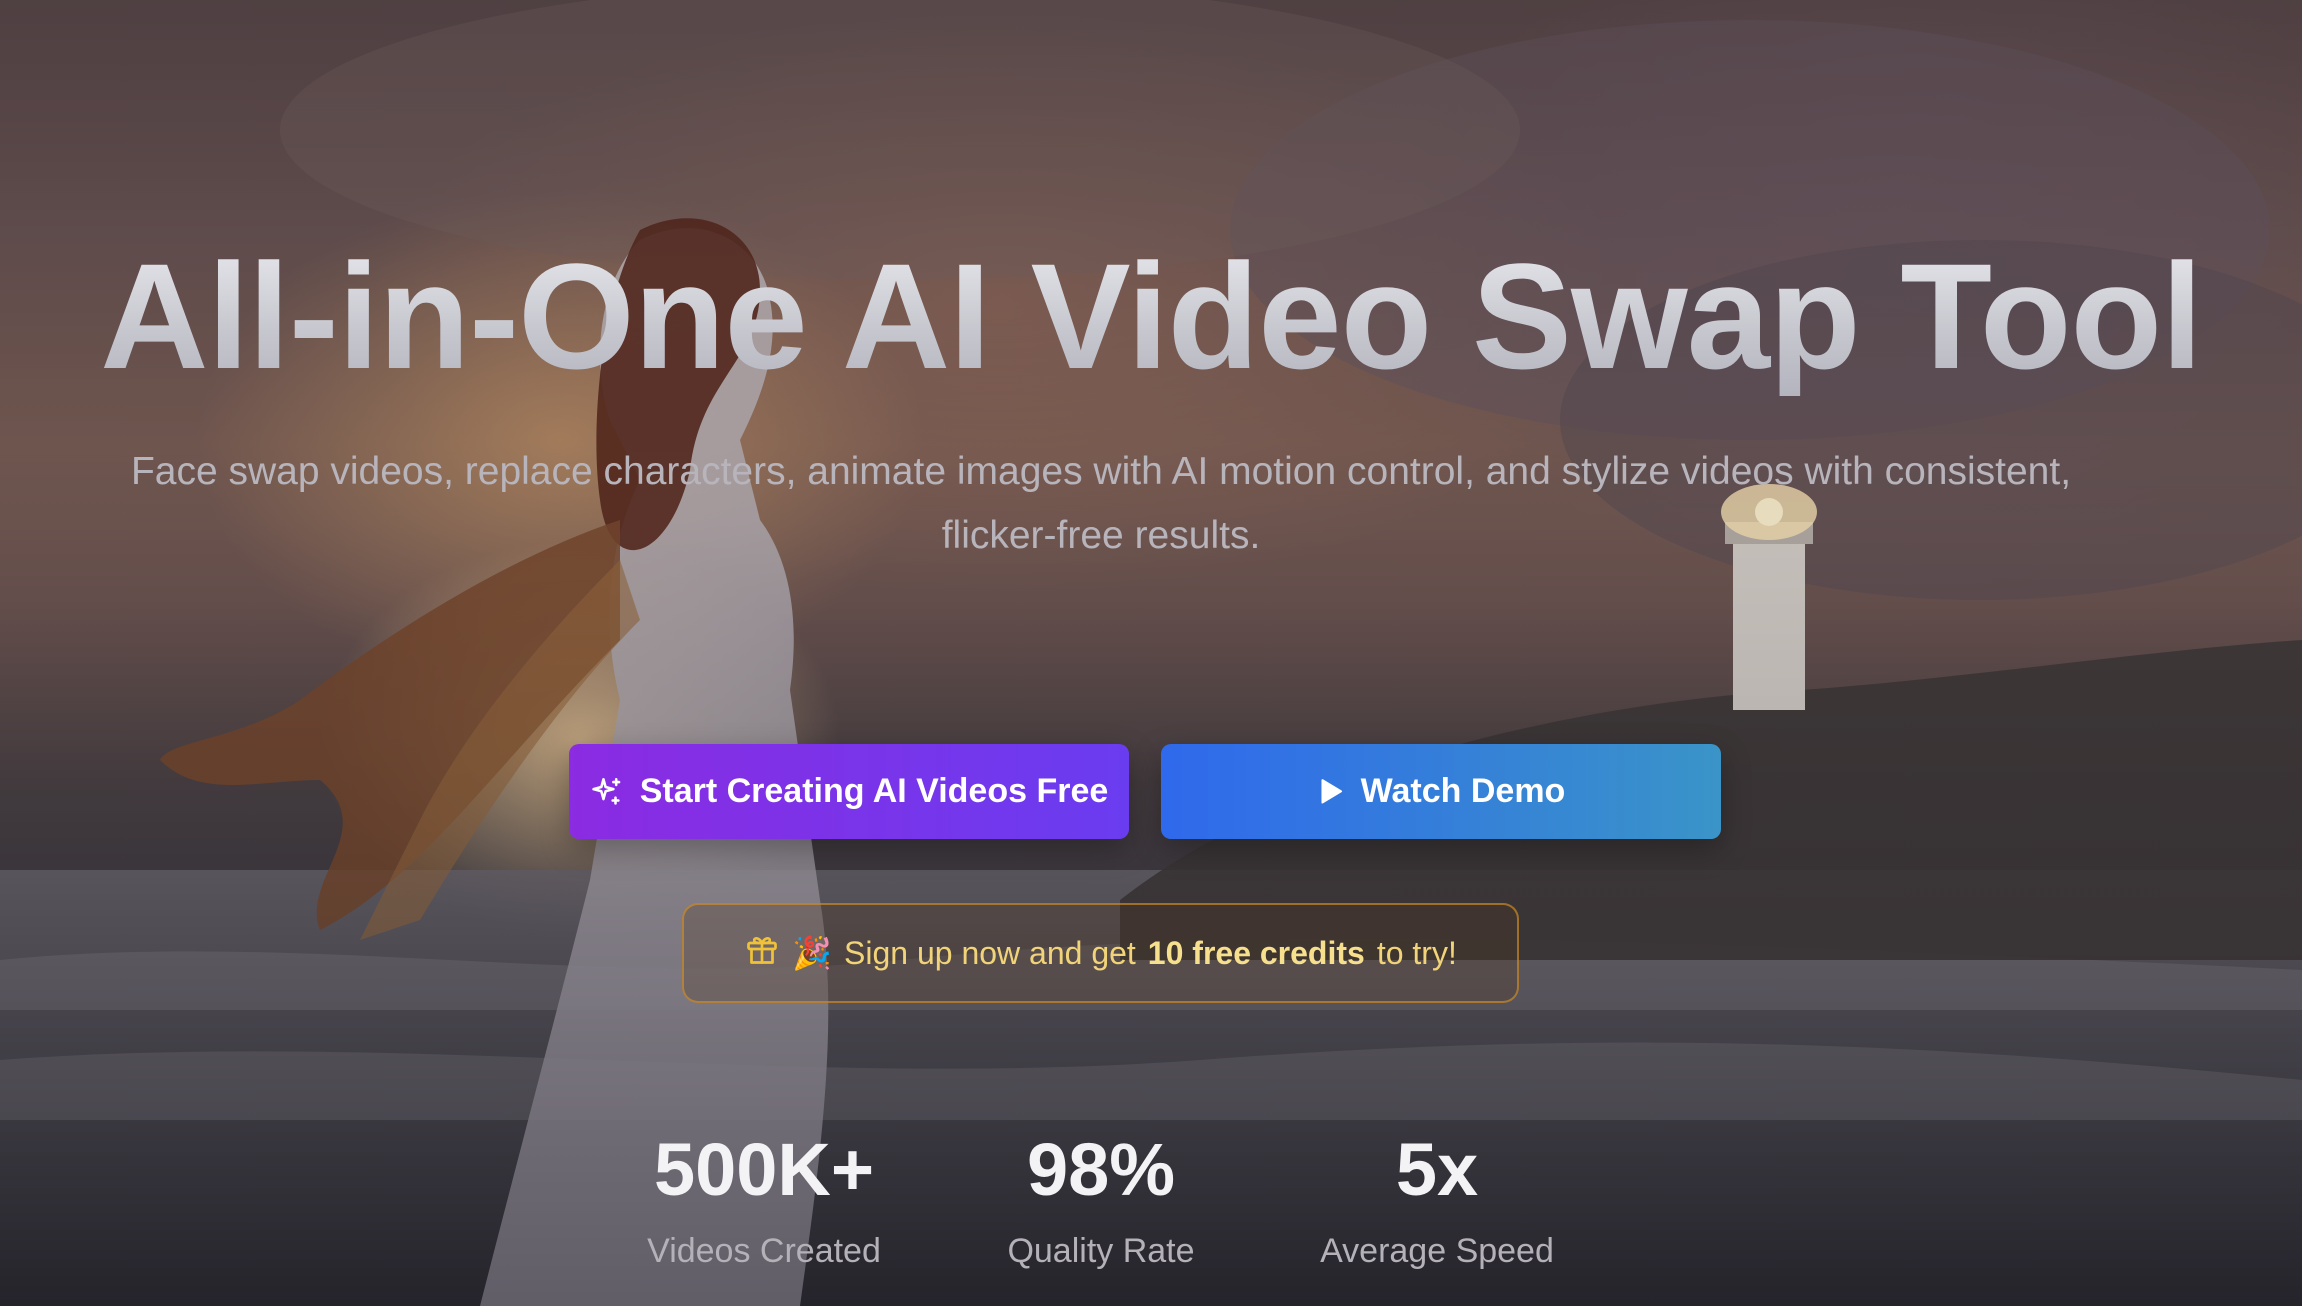 This screenshot has height=1306, width=2302. Describe the element at coordinates (1256, 952) in the screenshot. I see `promo-credits-highlight: 10 free credits` at that location.